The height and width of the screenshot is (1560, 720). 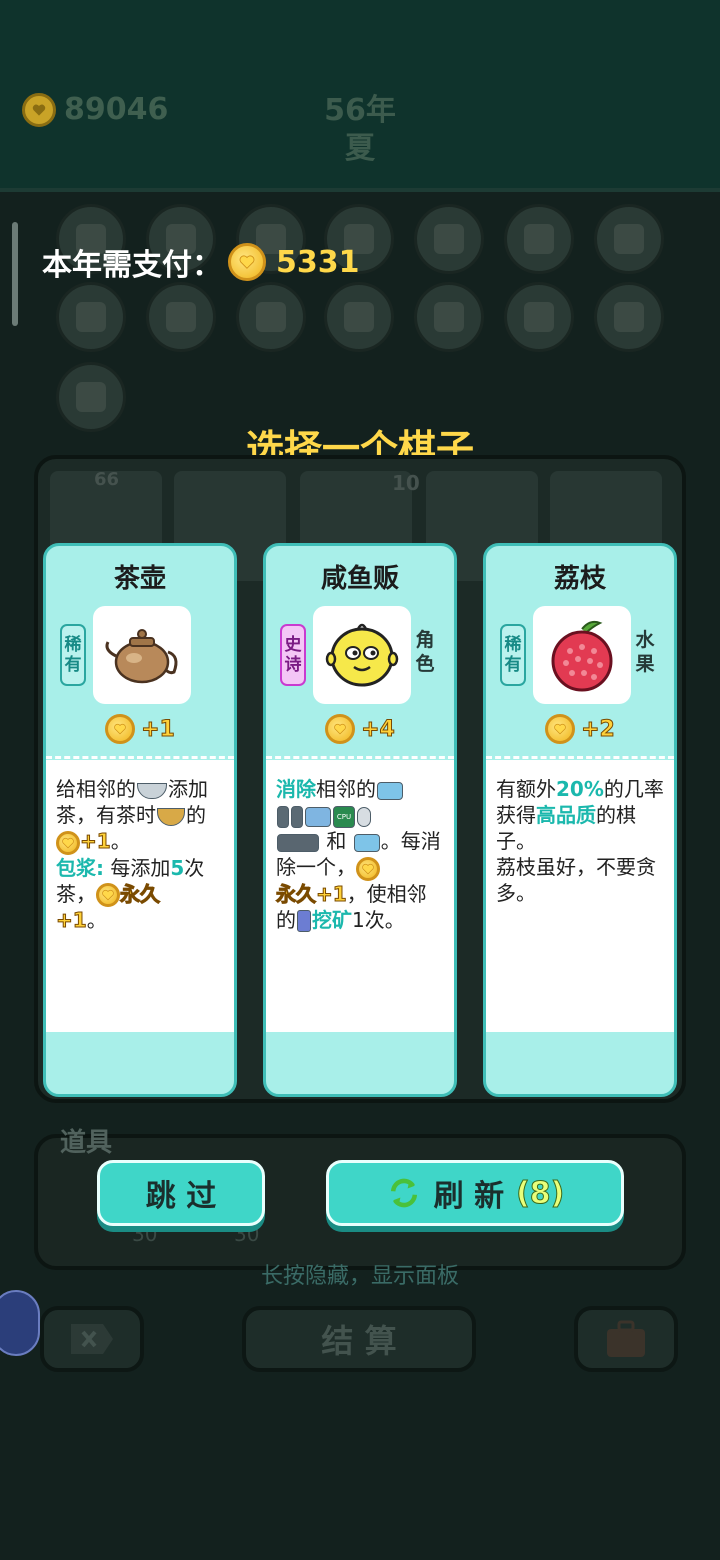 I want to click on remove-button, so click(x=92, y=1339).